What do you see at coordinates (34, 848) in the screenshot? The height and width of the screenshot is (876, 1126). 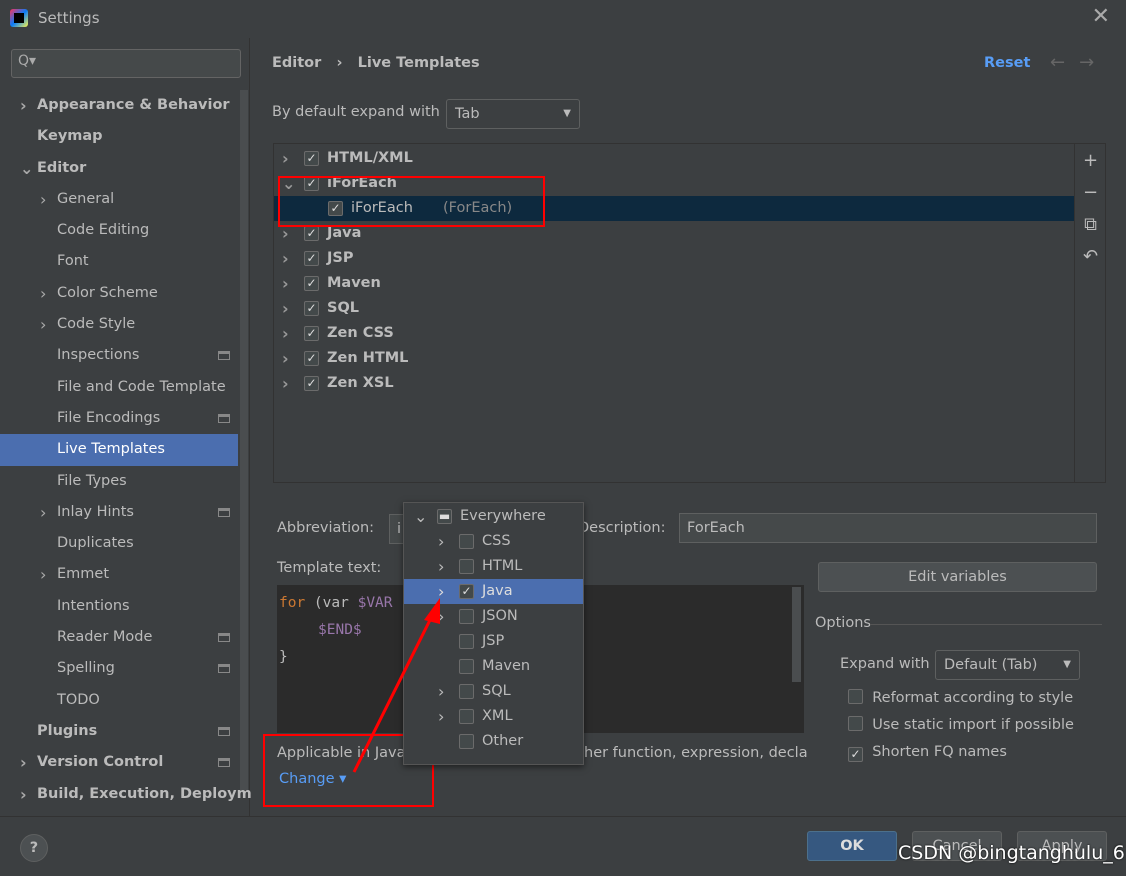 I see `help-button: ?` at bounding box center [34, 848].